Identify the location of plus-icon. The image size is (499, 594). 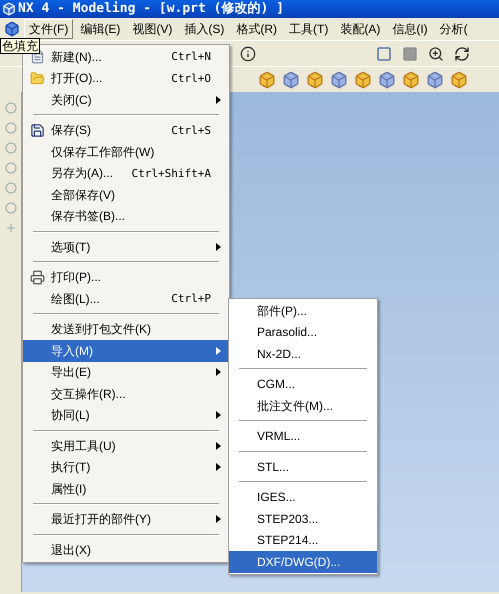
(10, 228).